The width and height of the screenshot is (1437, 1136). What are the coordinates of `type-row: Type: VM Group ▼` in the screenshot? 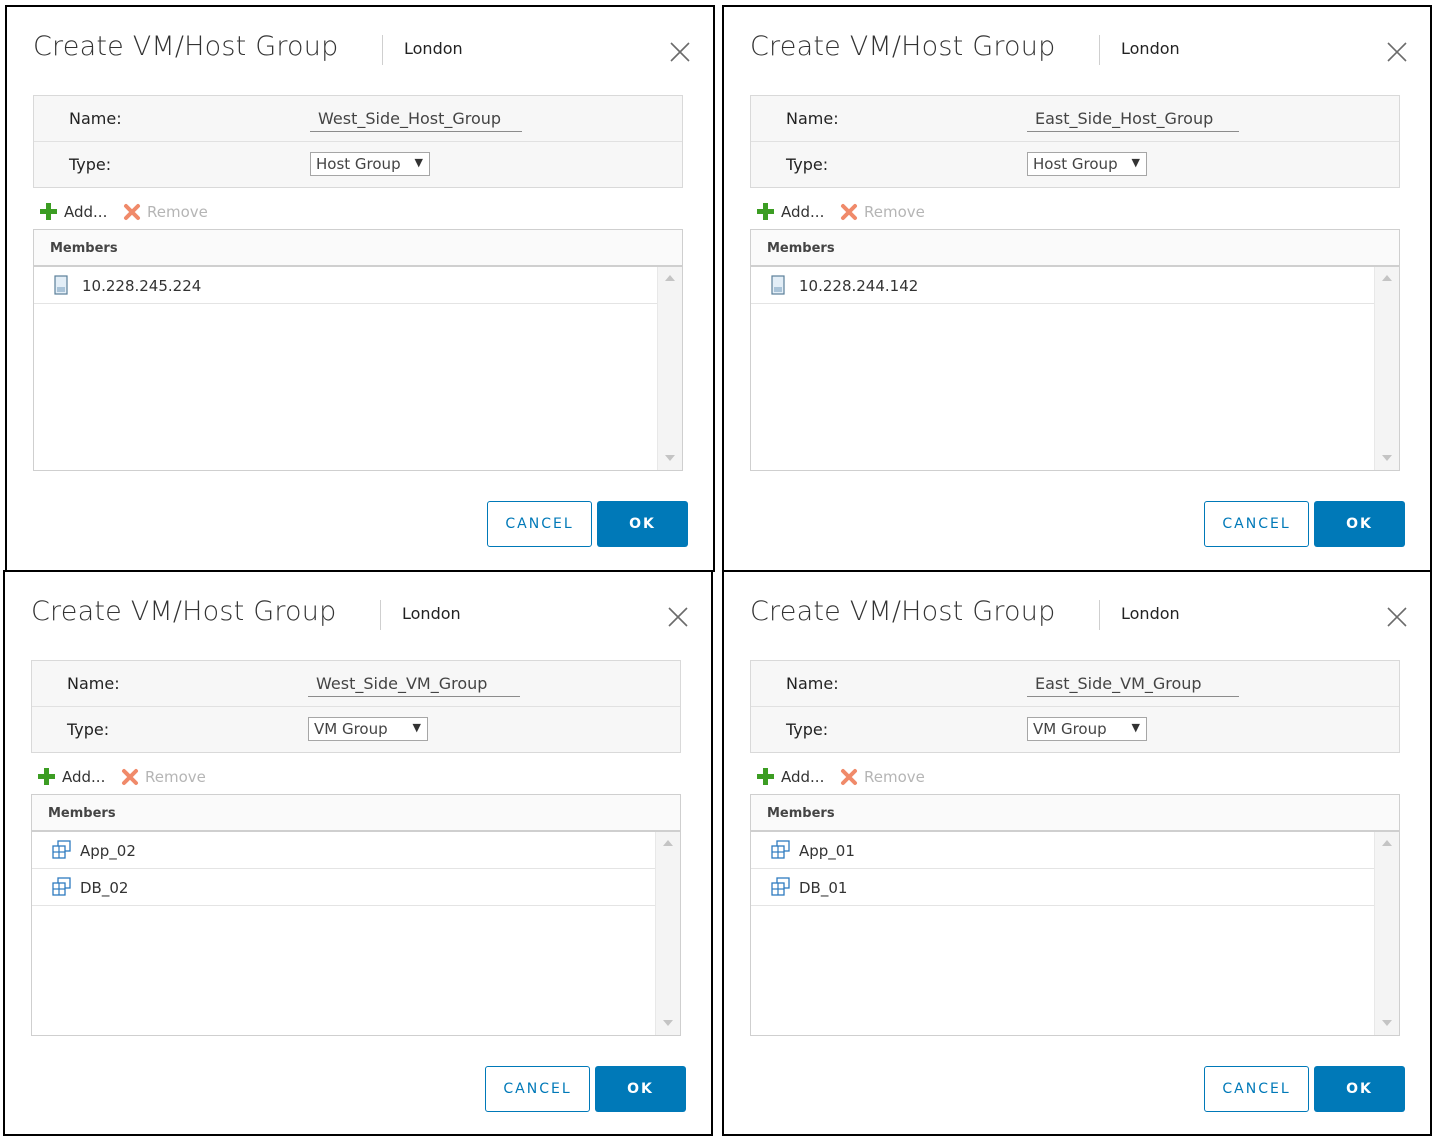 It's located at (356, 730).